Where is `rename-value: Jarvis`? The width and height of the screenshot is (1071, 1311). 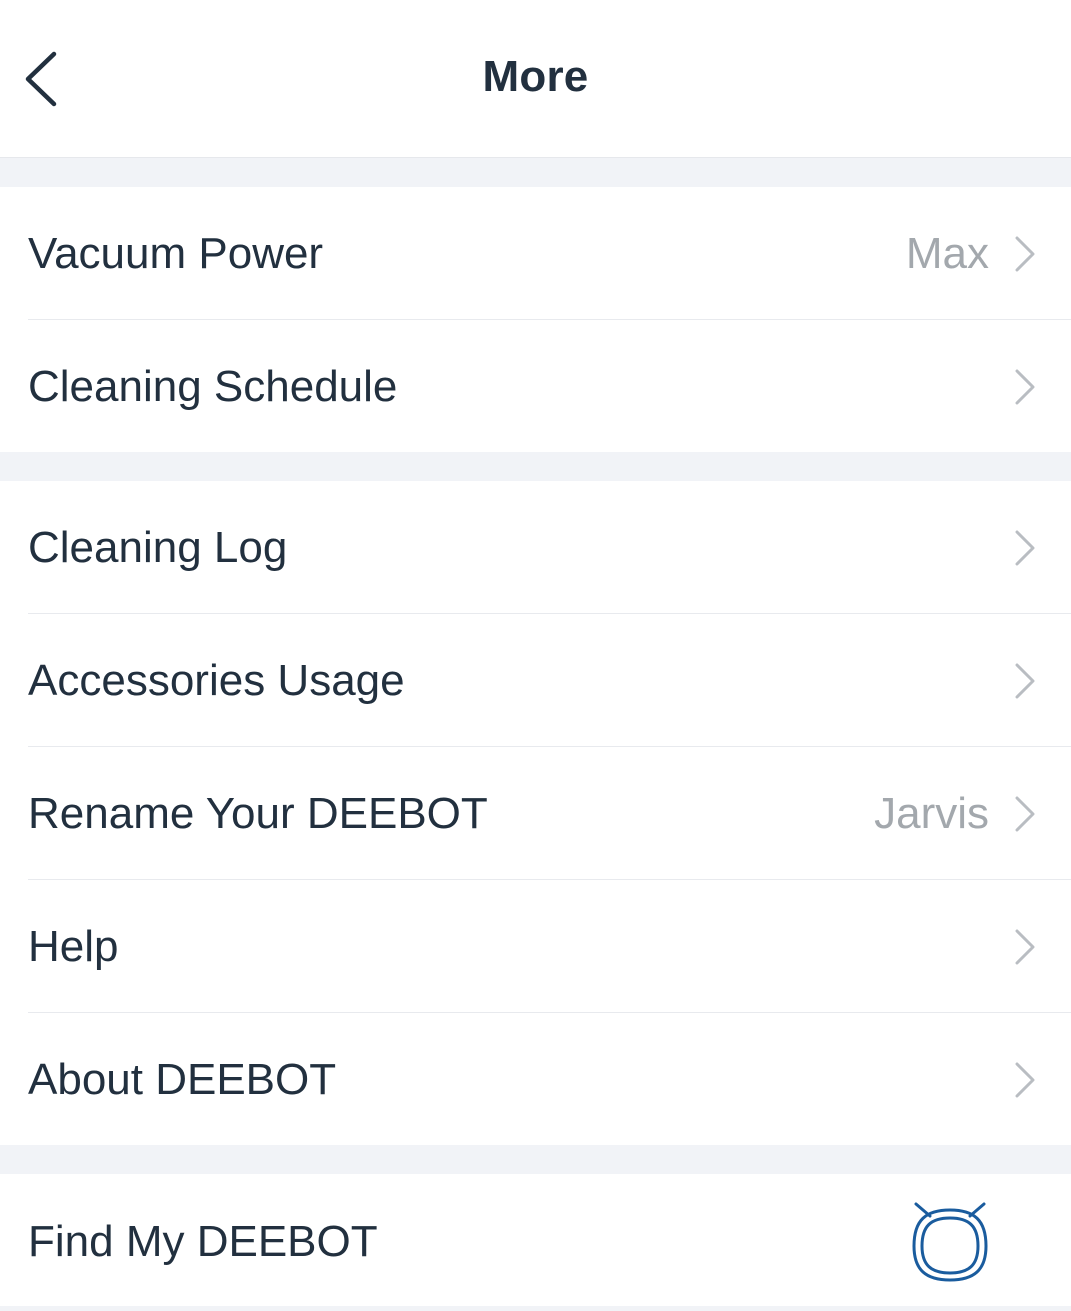
rename-value: Jarvis is located at coordinates (931, 813).